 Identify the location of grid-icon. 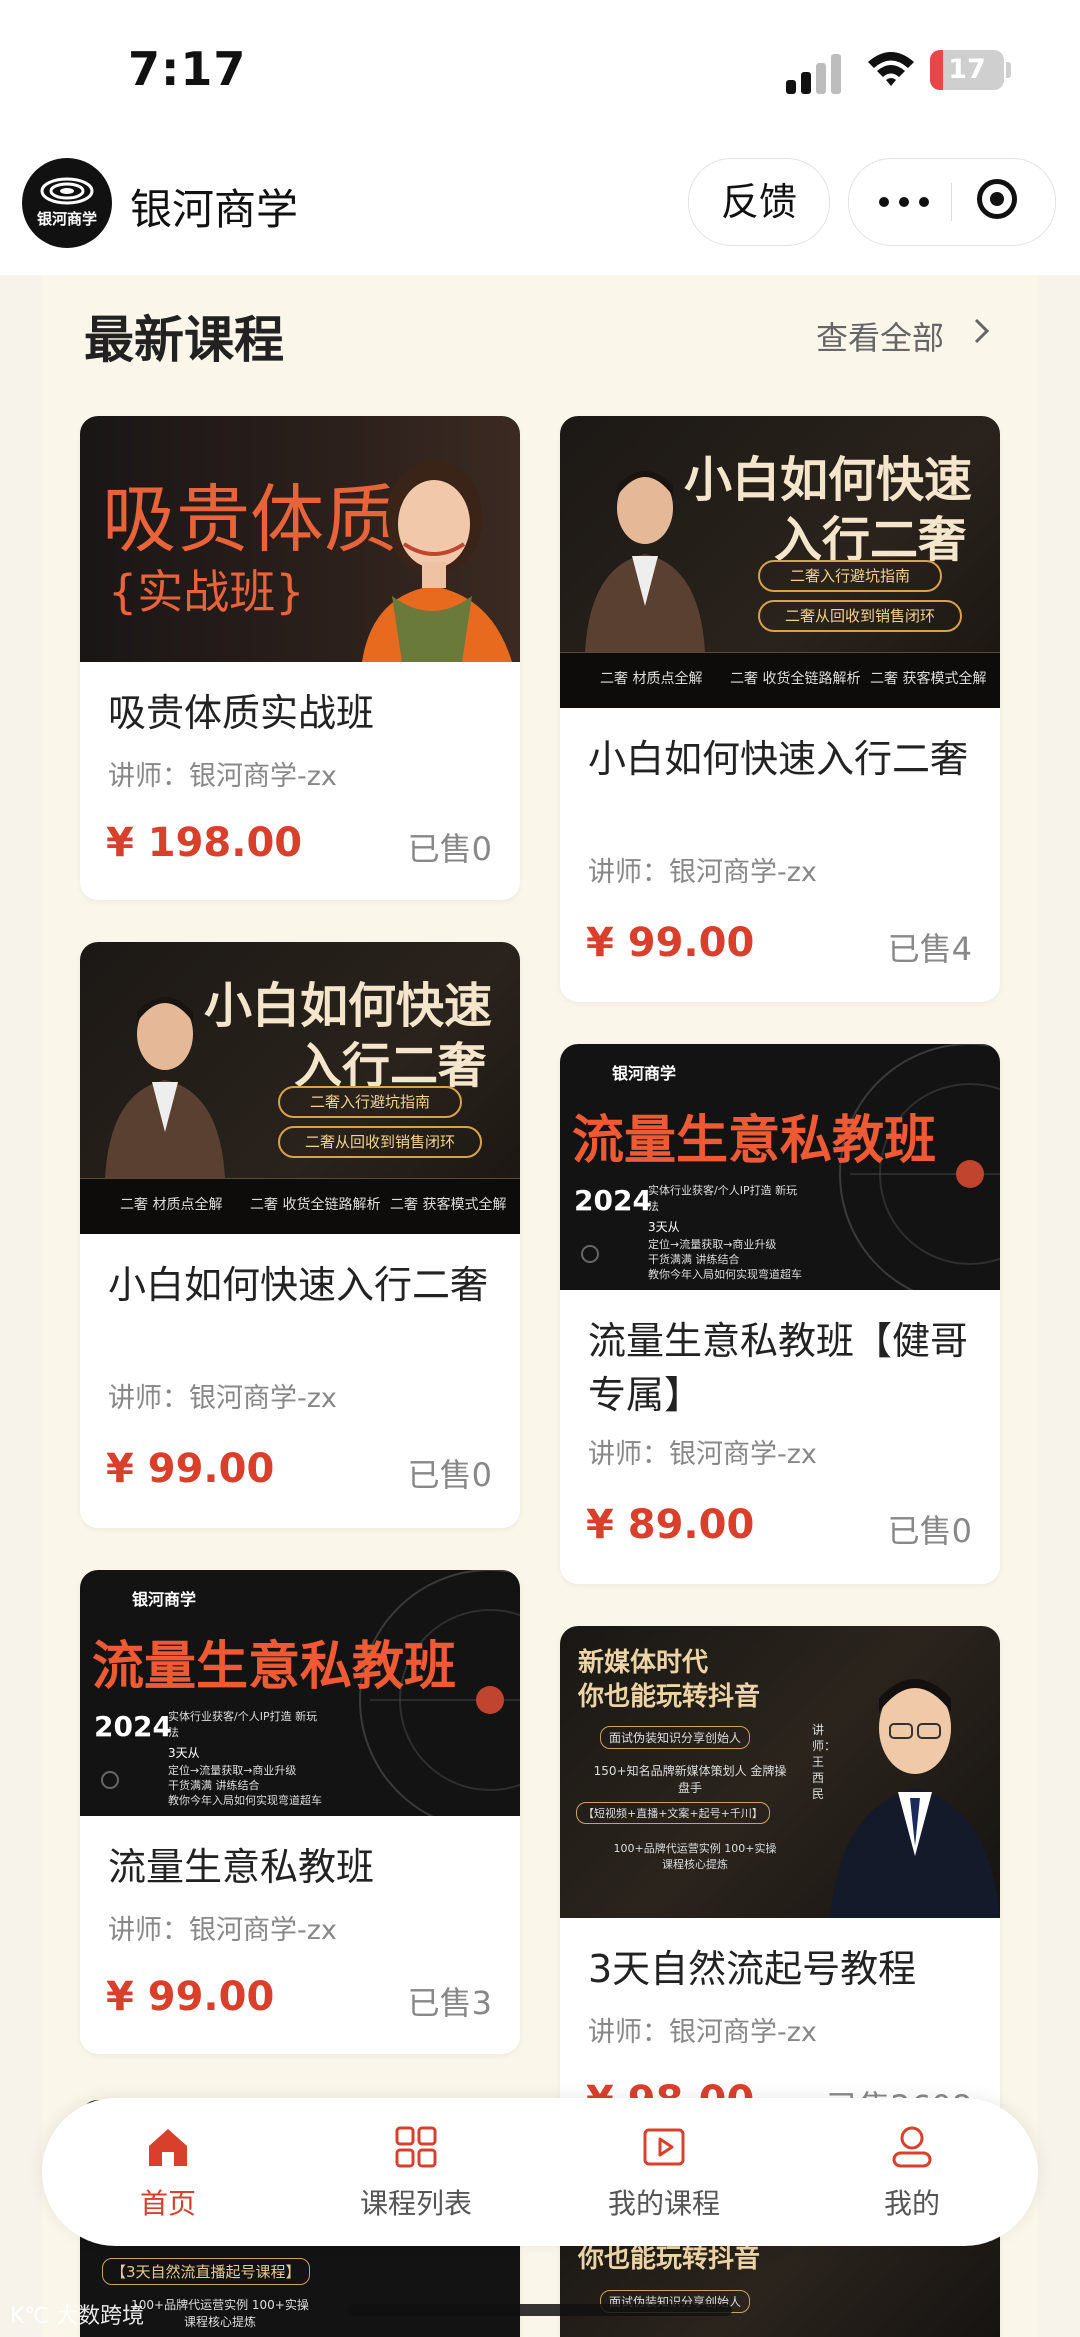
(416, 2147).